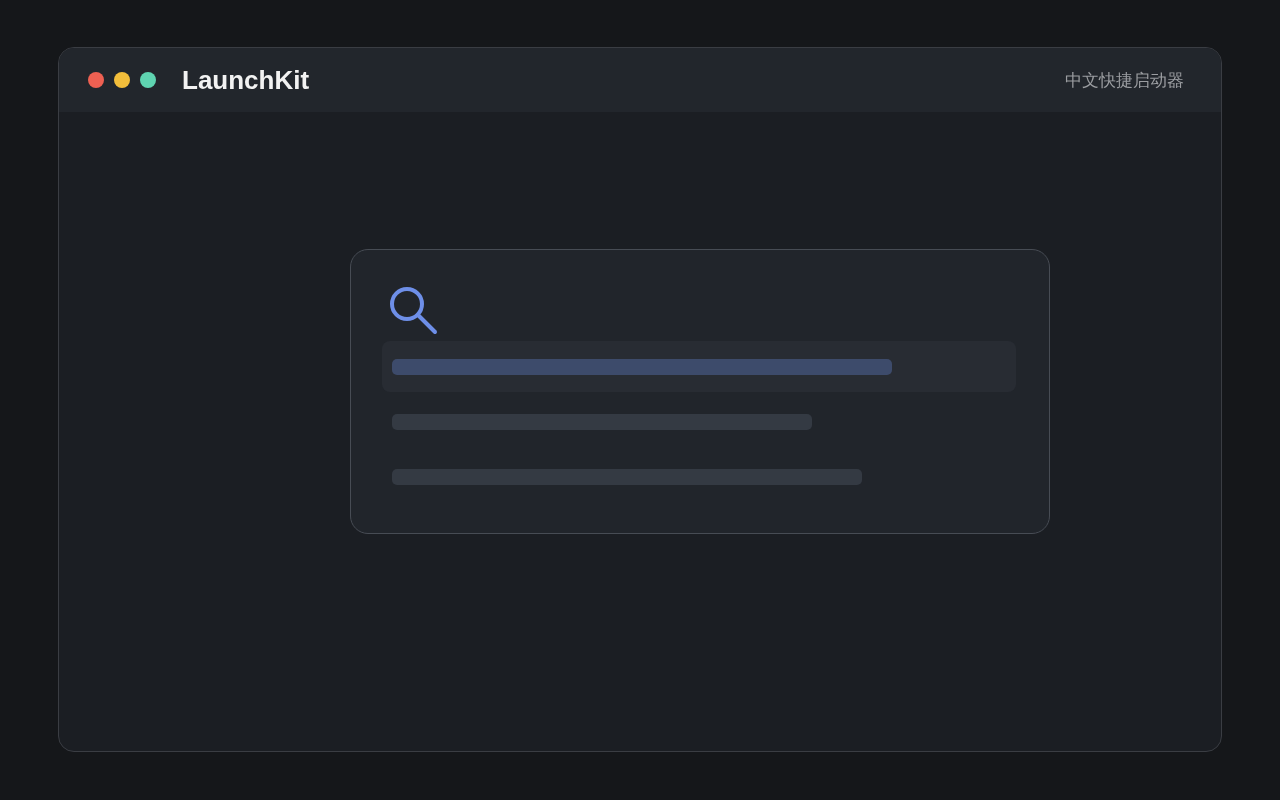 The width and height of the screenshot is (1280, 800). What do you see at coordinates (246, 80) in the screenshot?
I see `app-title: LaunchKit` at bounding box center [246, 80].